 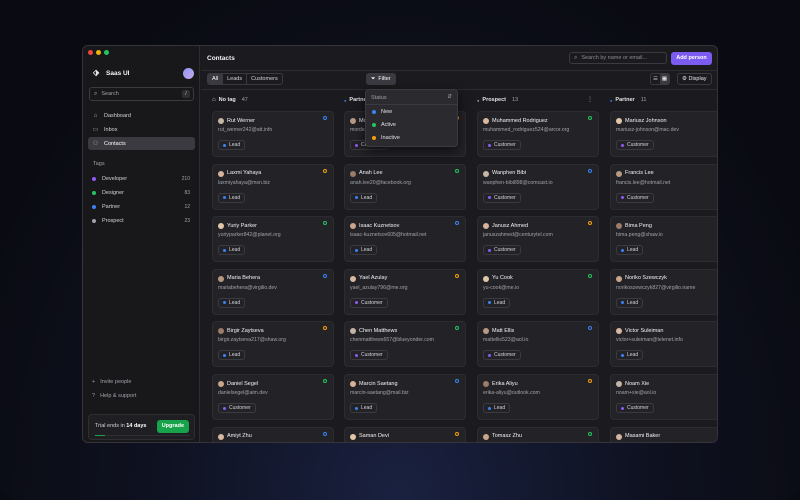 I want to click on upgrade-button: Upgrade, so click(x=172, y=426).